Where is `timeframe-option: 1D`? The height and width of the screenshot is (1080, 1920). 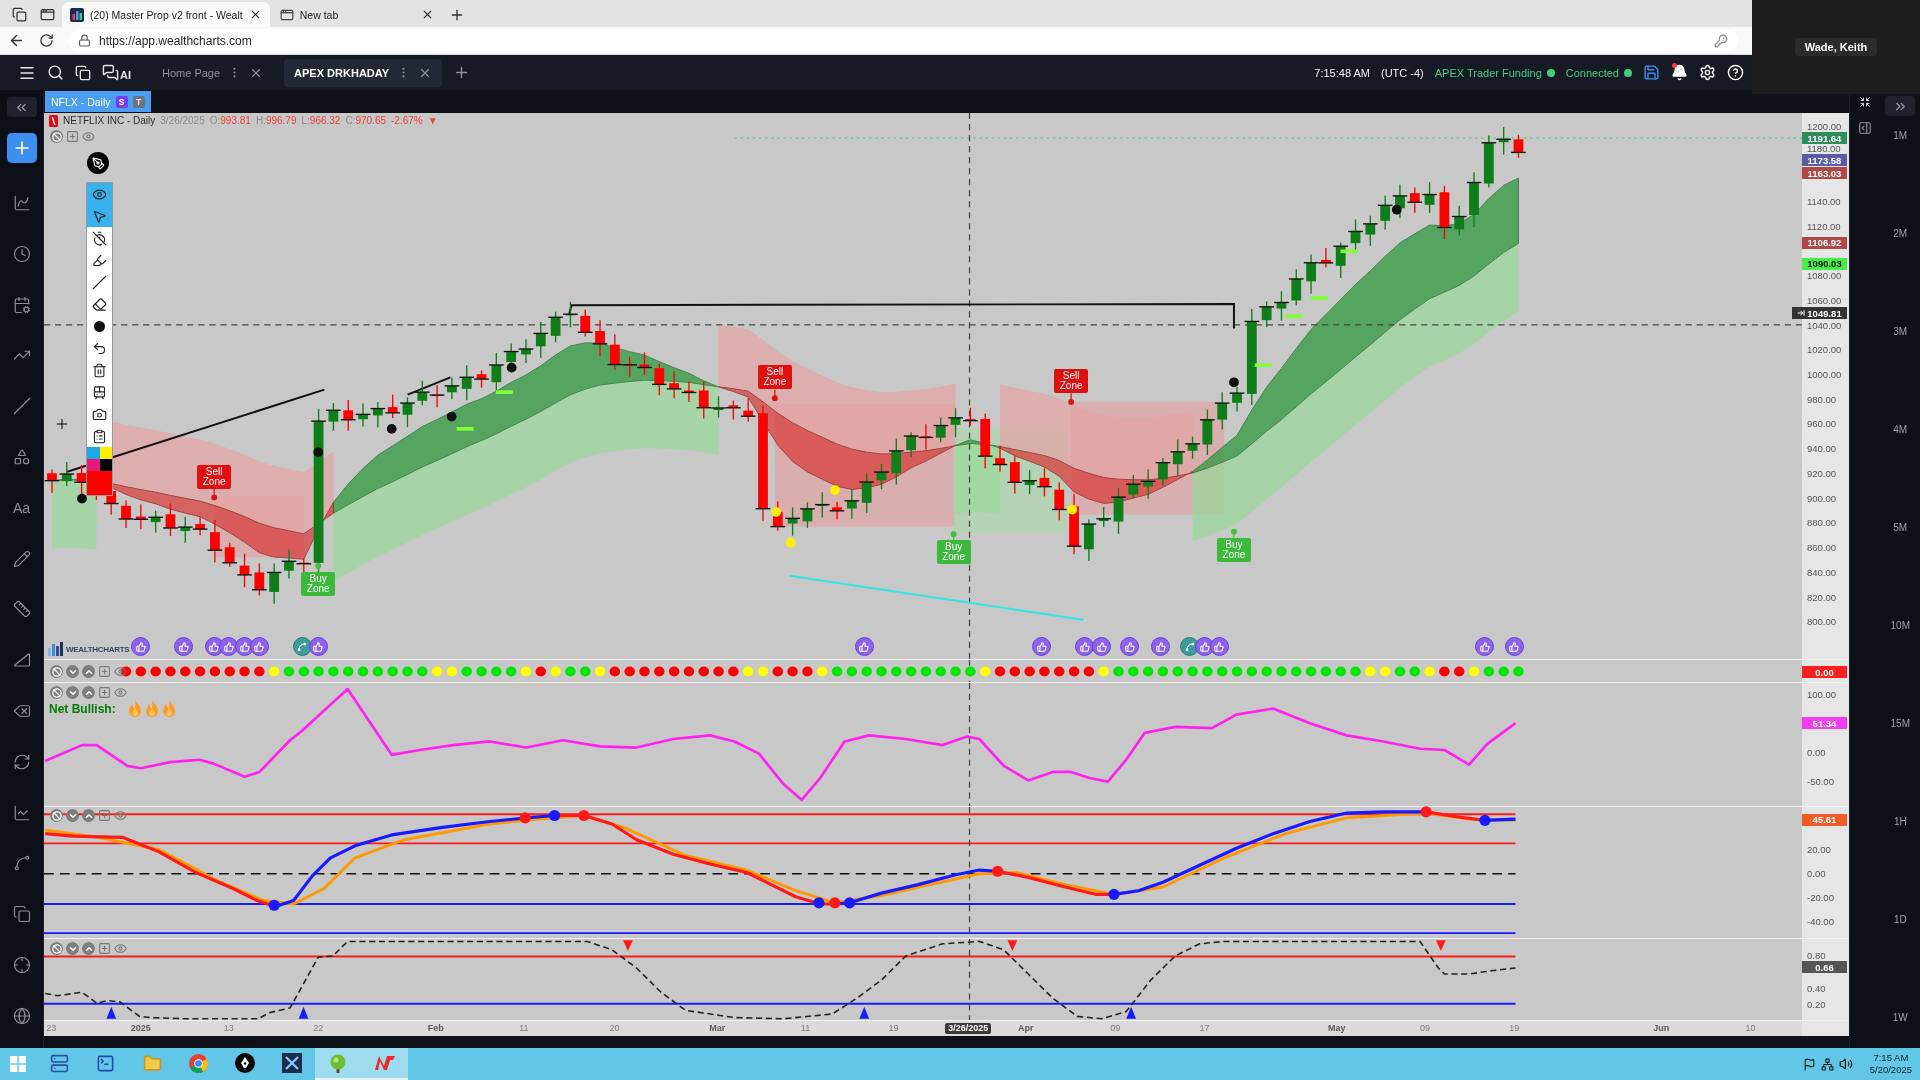
timeframe-option: 1D is located at coordinates (1900, 920).